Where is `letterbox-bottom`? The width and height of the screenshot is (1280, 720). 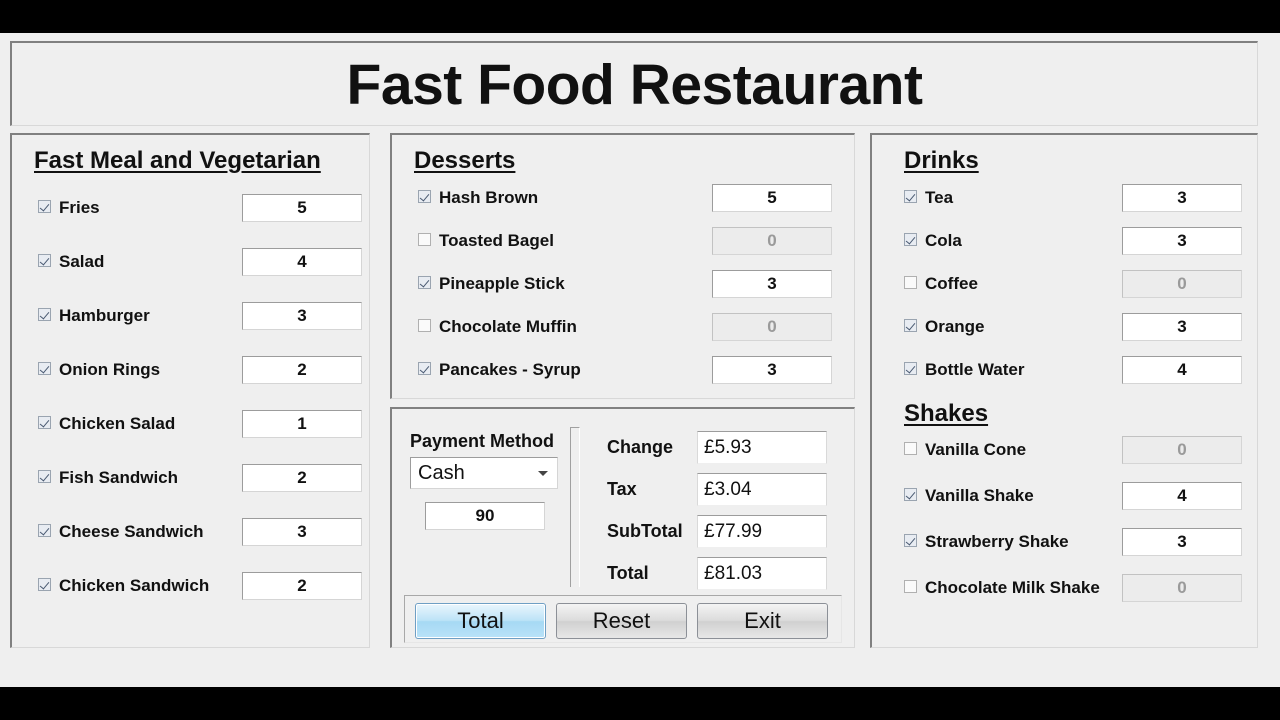
letterbox-bottom is located at coordinates (640, 703).